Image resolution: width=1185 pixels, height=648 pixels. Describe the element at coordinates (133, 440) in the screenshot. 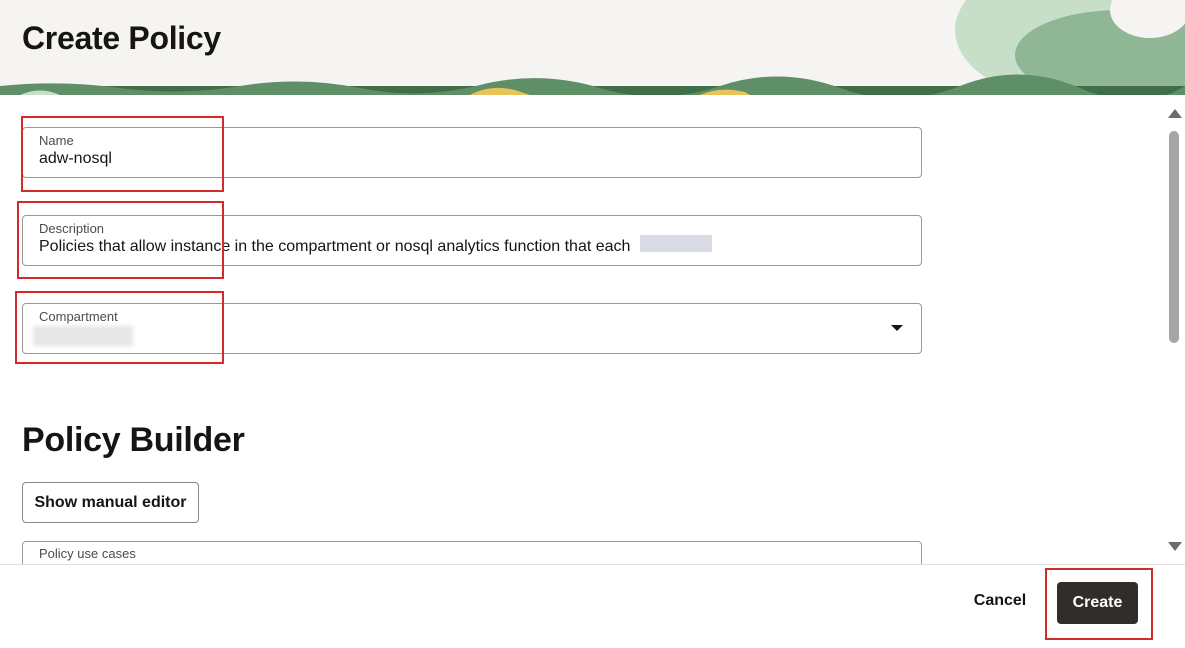

I see `policy-builder-title: Policy Builder` at that location.